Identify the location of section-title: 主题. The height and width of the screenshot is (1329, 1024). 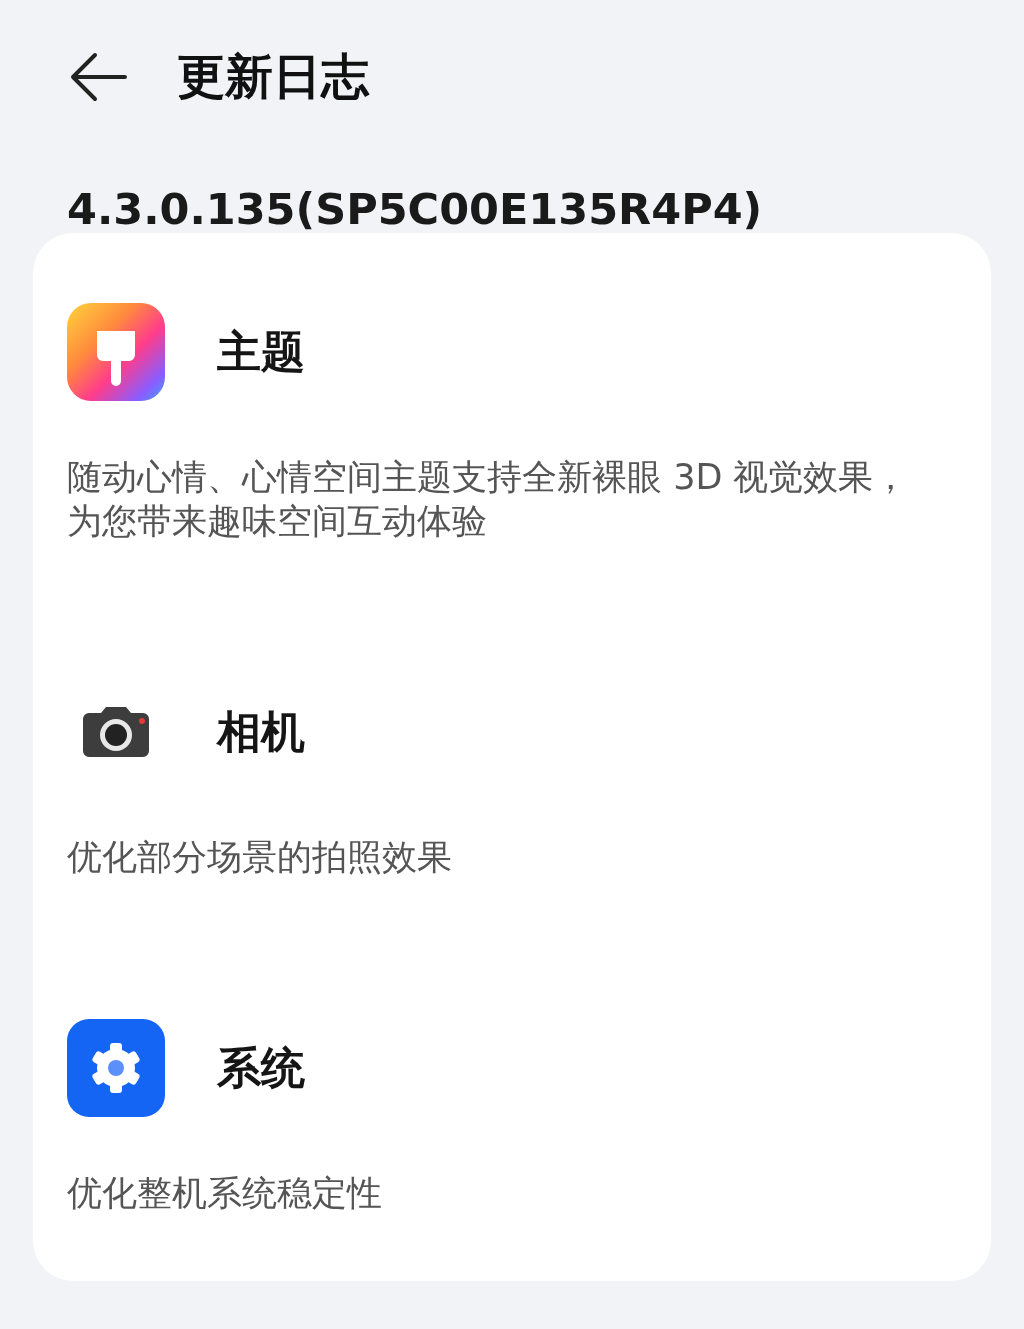
(261, 351).